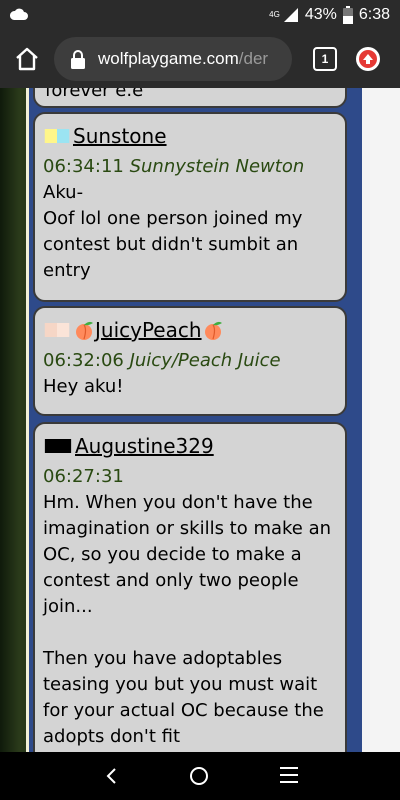 The width and height of the screenshot is (400, 800). What do you see at coordinates (320, 14) in the screenshot?
I see `battery-percent: 43%` at bounding box center [320, 14].